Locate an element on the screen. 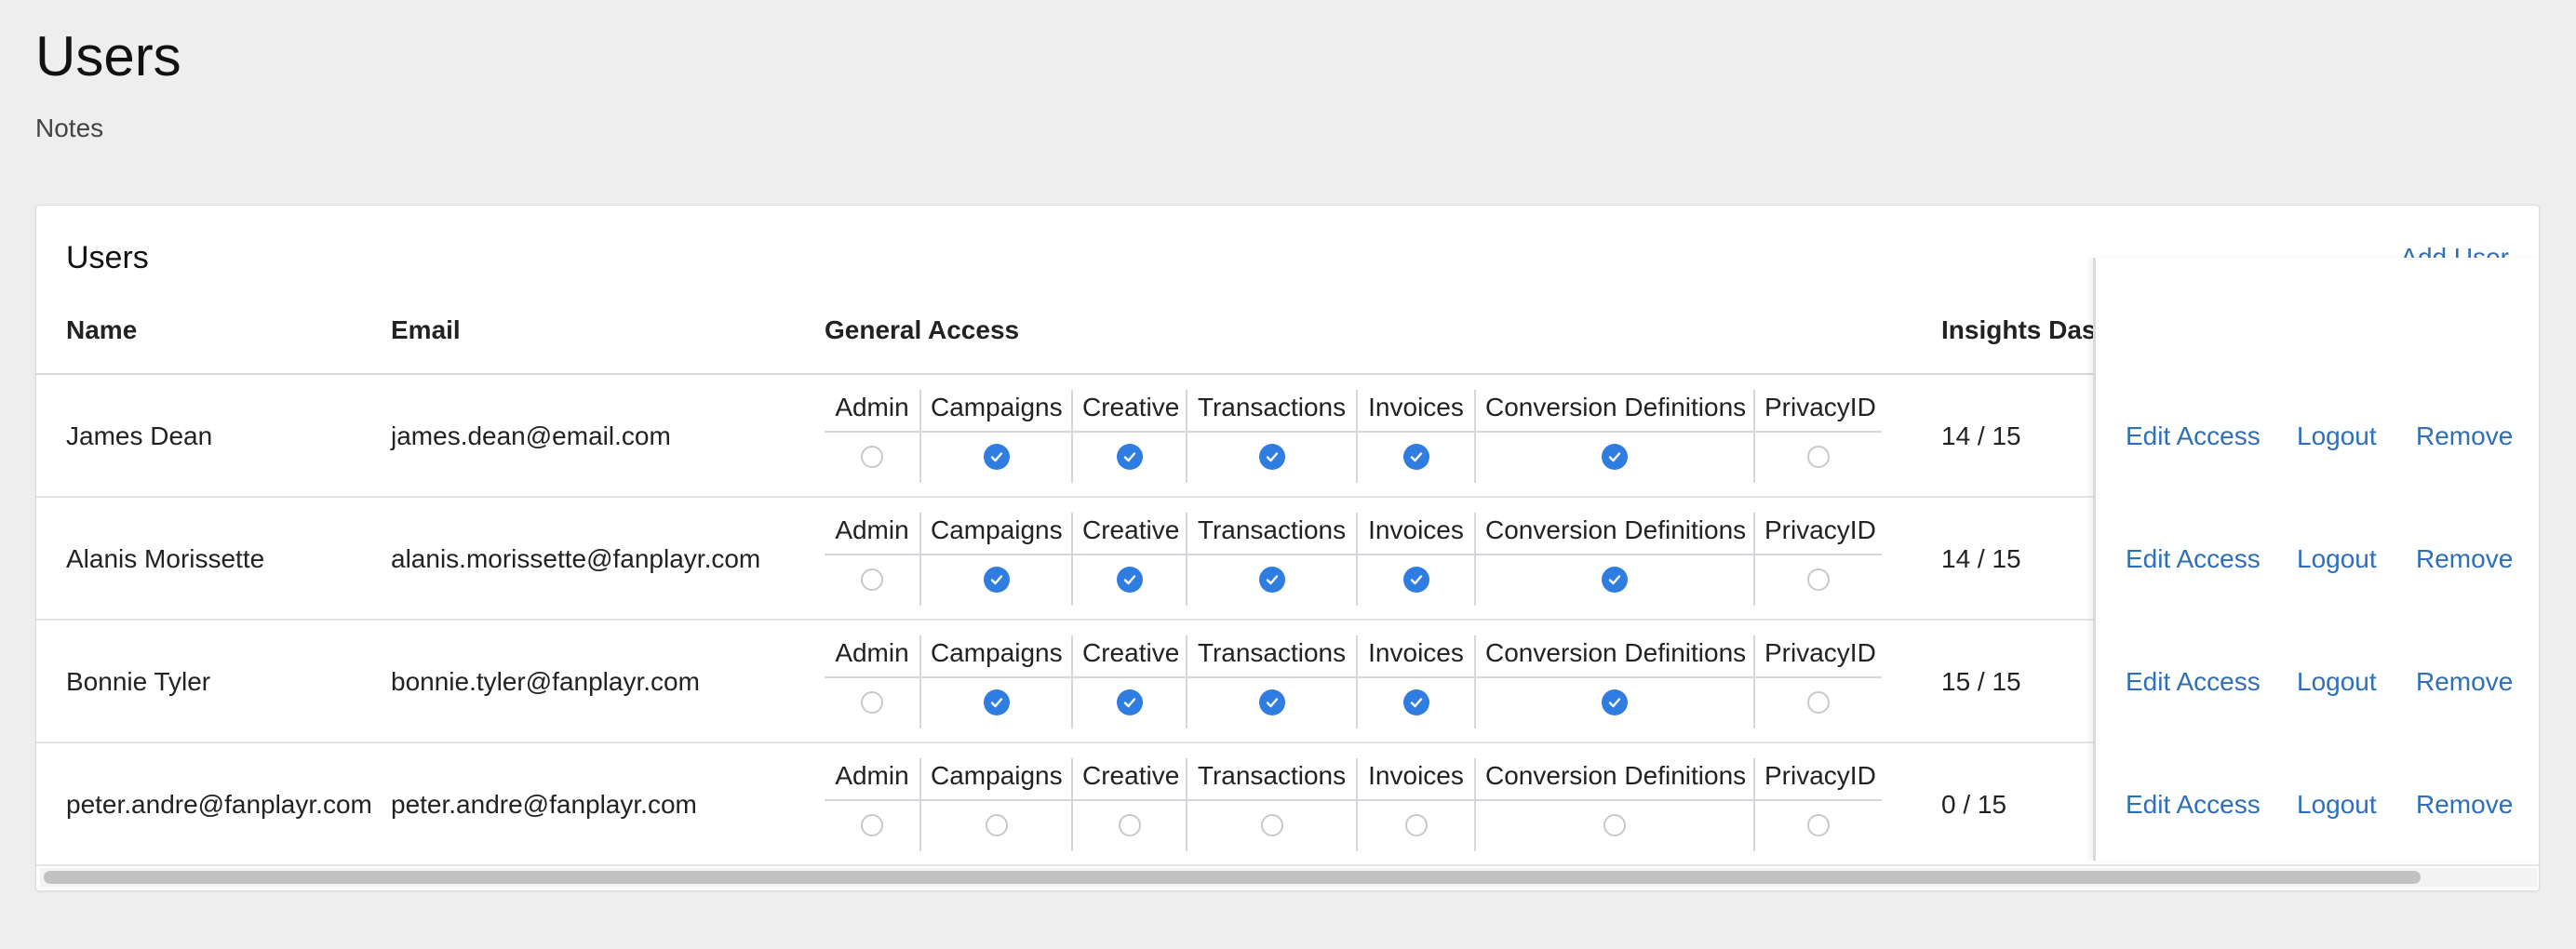 The height and width of the screenshot is (949, 2576). user-email: james.dean@email.com is located at coordinates (531, 435).